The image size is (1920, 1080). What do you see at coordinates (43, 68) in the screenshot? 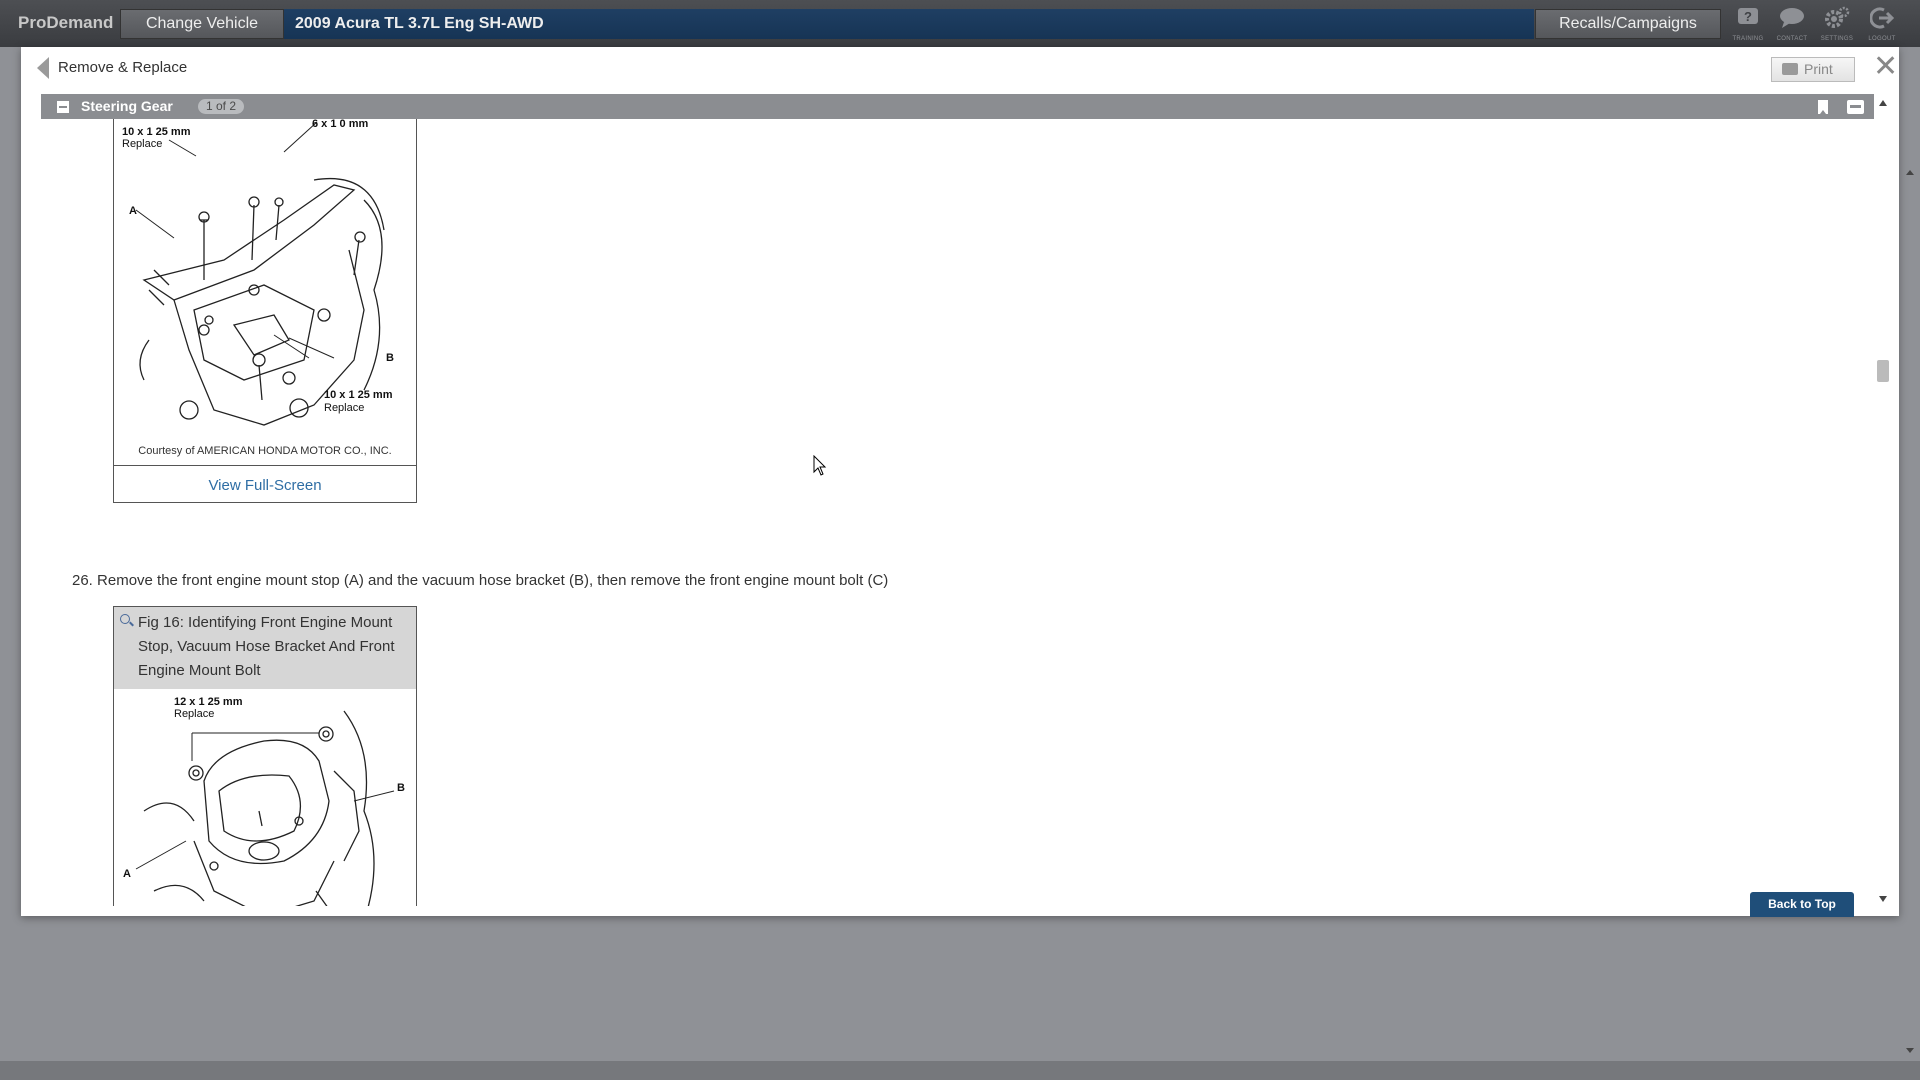
I see `back-arrow-icon` at bounding box center [43, 68].